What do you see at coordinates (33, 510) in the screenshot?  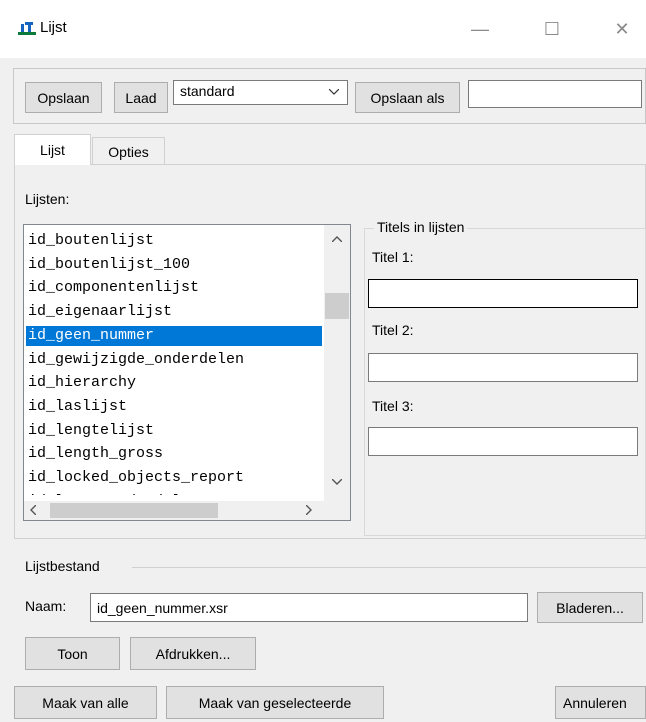 I see `scroll-left-icon` at bounding box center [33, 510].